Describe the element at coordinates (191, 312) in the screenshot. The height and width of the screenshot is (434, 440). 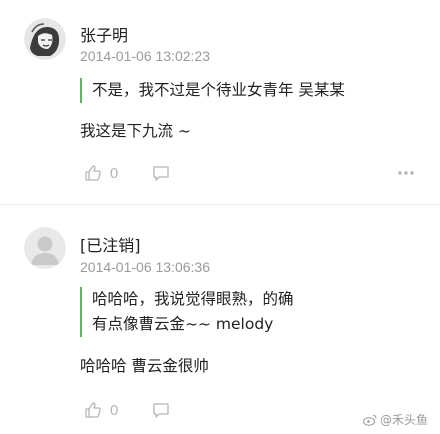
I see `quoted-reply: 哈哈哈，我说觉得眼熟，的确有点像曹云金~~ melody` at that location.